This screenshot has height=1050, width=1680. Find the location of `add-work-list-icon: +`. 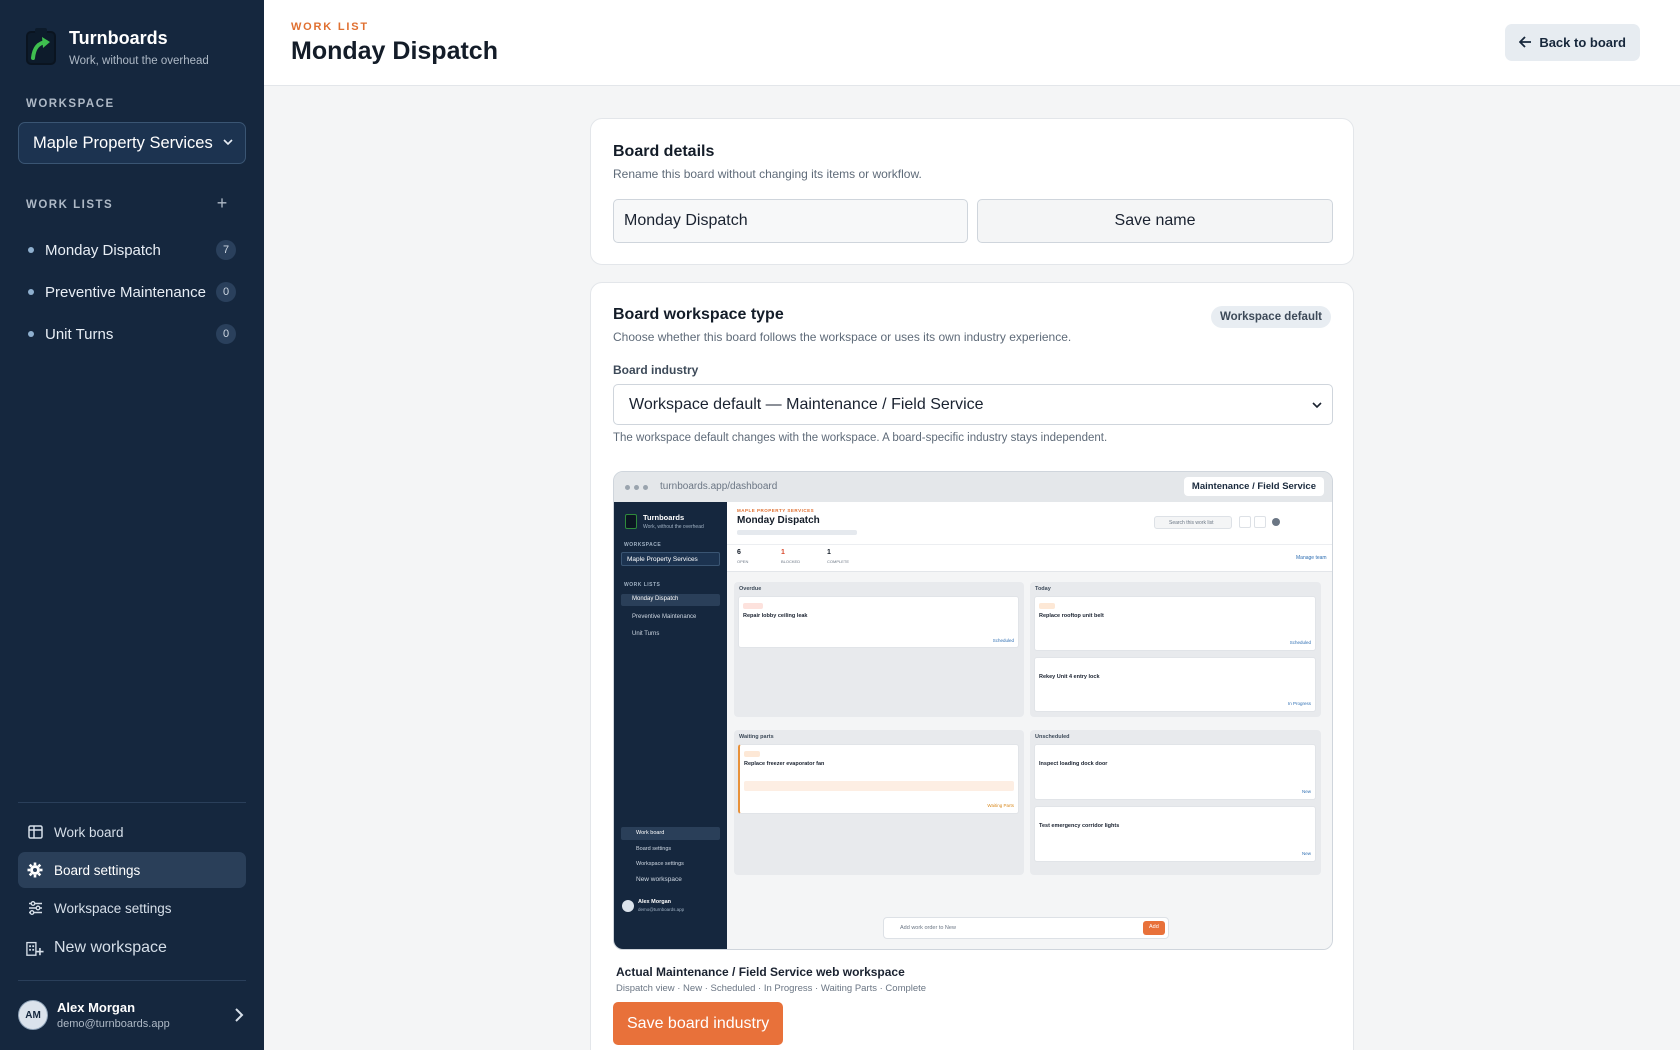

add-work-list-icon: + is located at coordinates (222, 203).